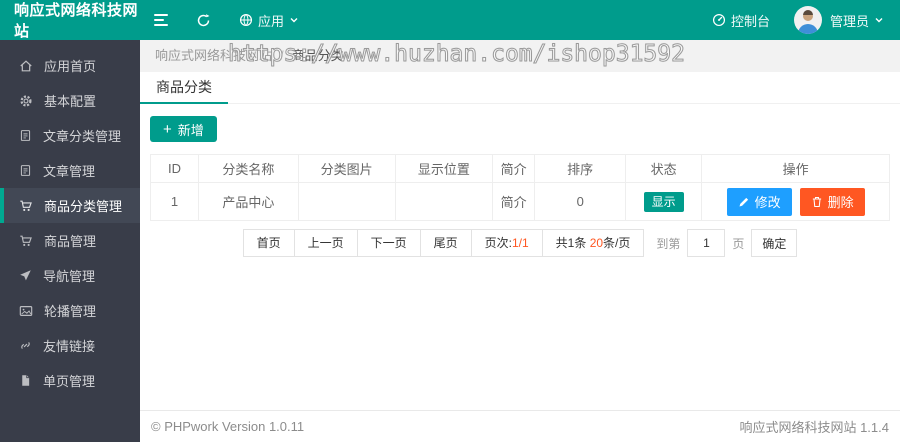 The width and height of the screenshot is (900, 442). Describe the element at coordinates (317, 55) in the screenshot. I see `breadcrumb-current: 商品分类` at that location.